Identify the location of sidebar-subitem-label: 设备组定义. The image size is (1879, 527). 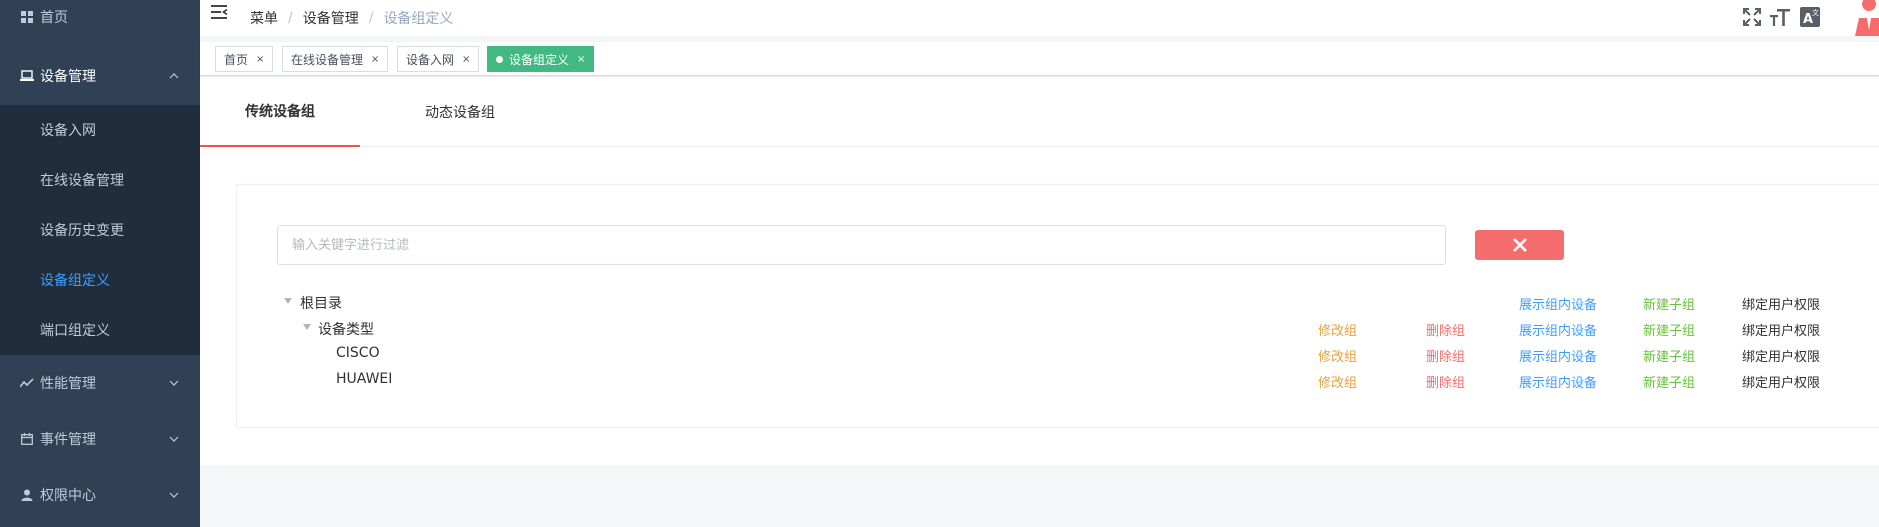
(75, 281).